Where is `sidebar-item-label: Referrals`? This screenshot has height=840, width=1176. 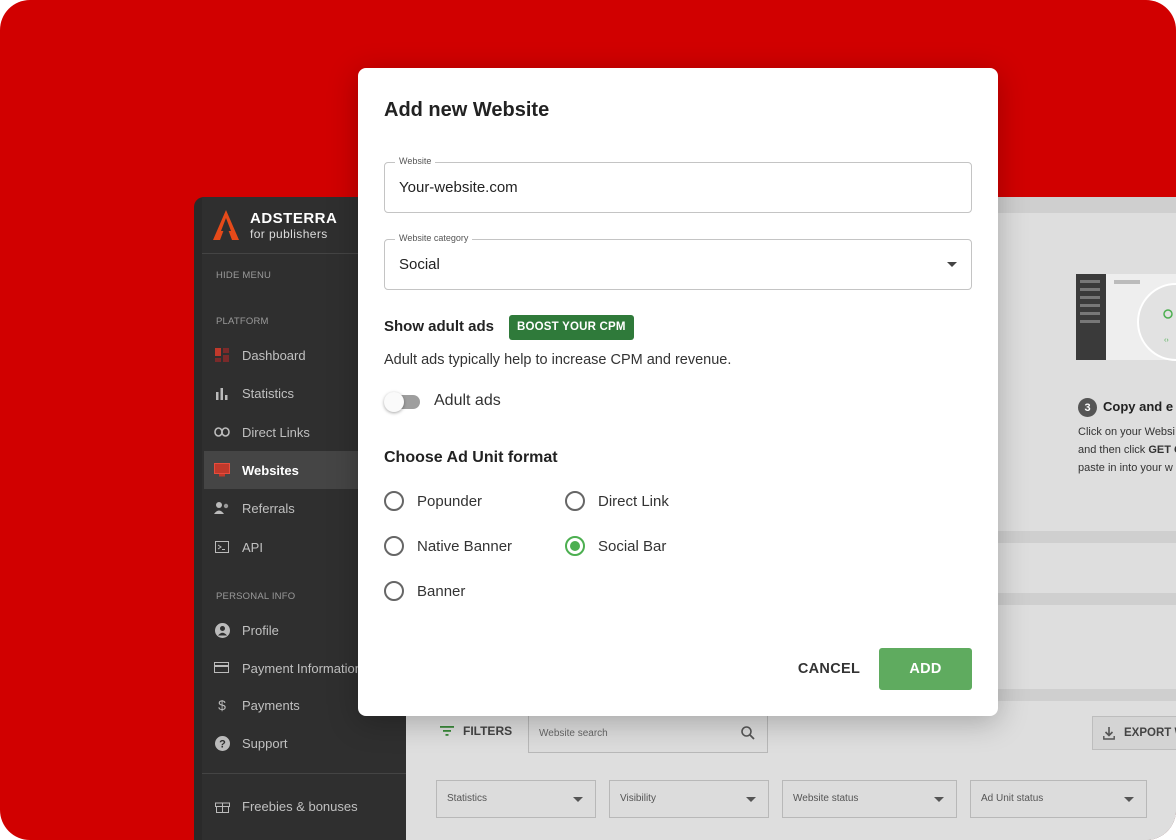
sidebar-item-label: Referrals is located at coordinates (268, 508).